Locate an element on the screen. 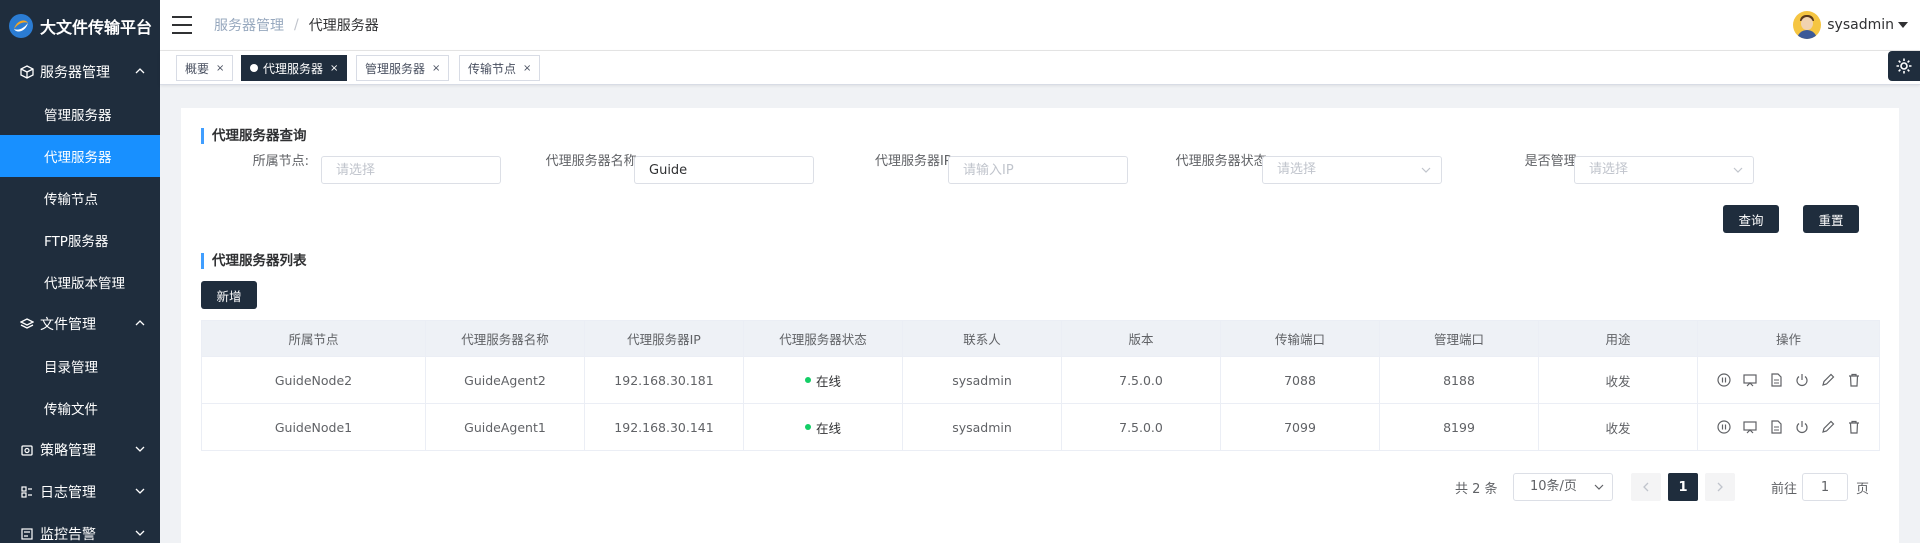  gear-icon is located at coordinates (1904, 66).